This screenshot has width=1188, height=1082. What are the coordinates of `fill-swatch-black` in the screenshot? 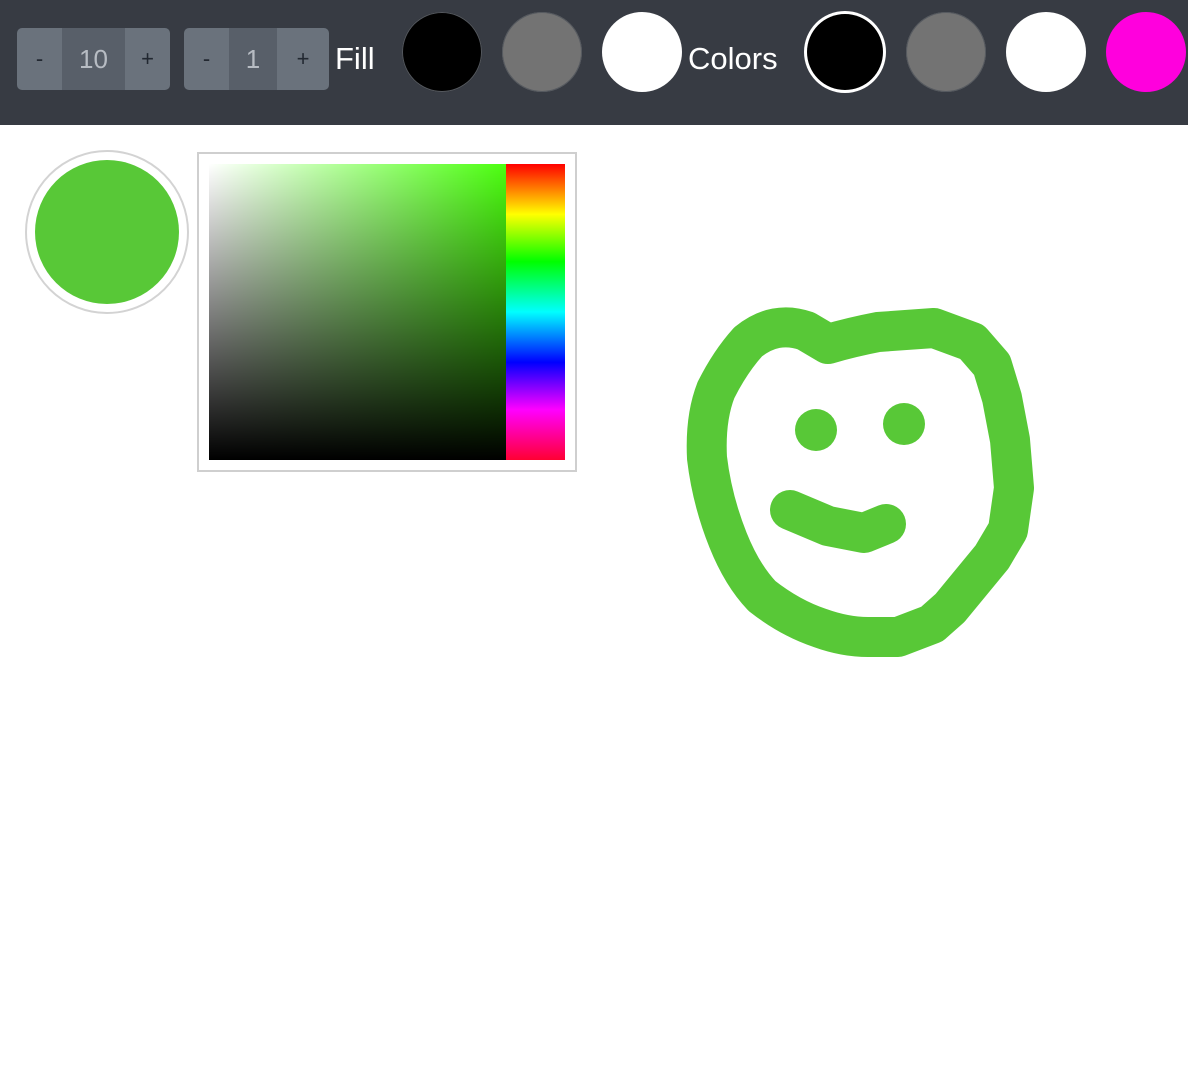 It's located at (442, 52).